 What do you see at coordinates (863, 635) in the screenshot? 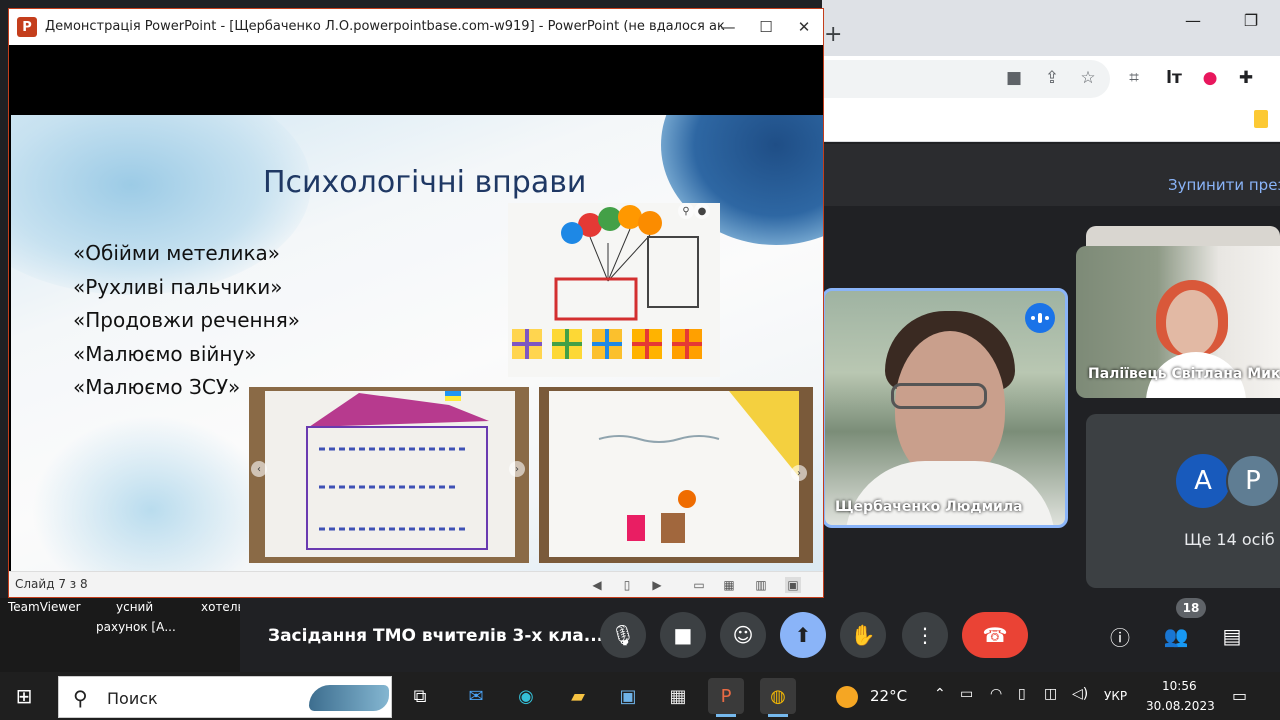
I see `raise-hand-button: ✋` at bounding box center [863, 635].